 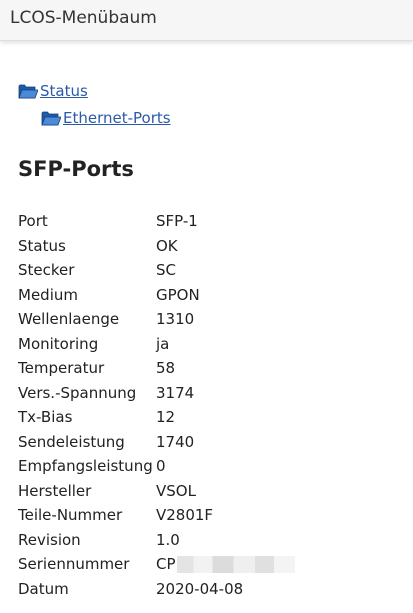 What do you see at coordinates (33, 221) in the screenshot?
I see `property-key: Port` at bounding box center [33, 221].